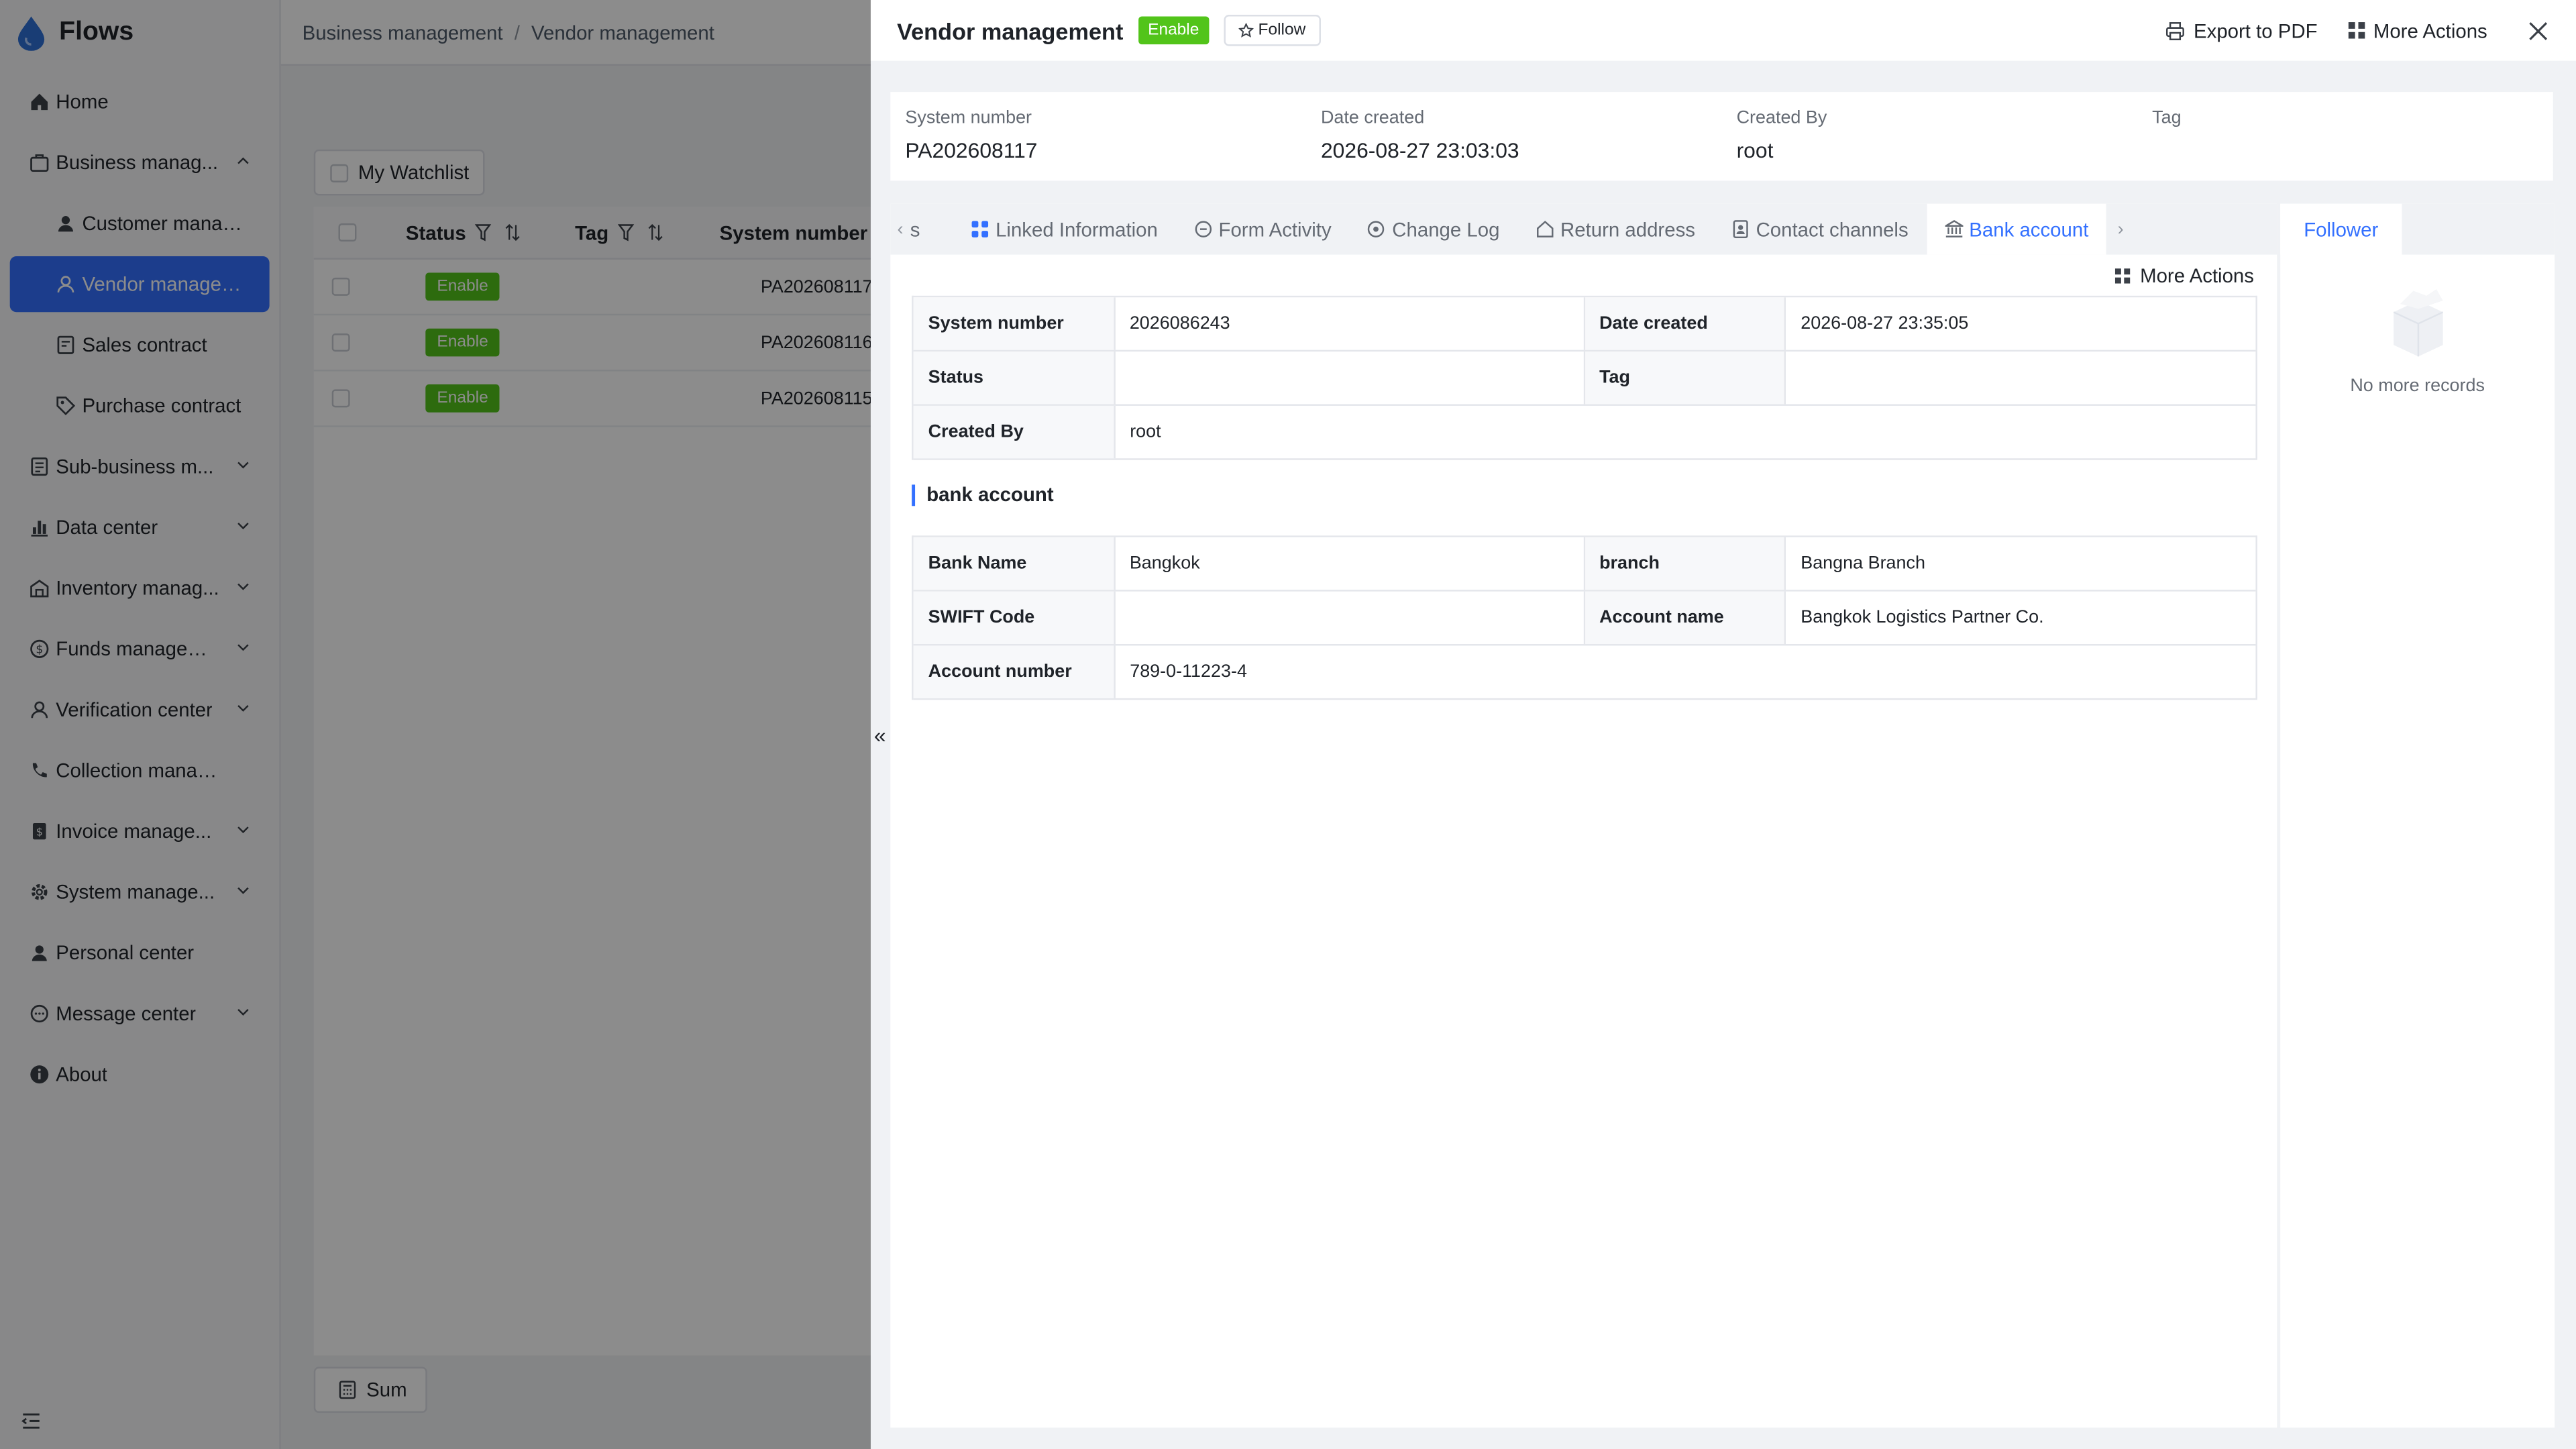 The height and width of the screenshot is (1449, 2576). Describe the element at coordinates (980, 229) in the screenshot. I see `apps-icon` at that location.